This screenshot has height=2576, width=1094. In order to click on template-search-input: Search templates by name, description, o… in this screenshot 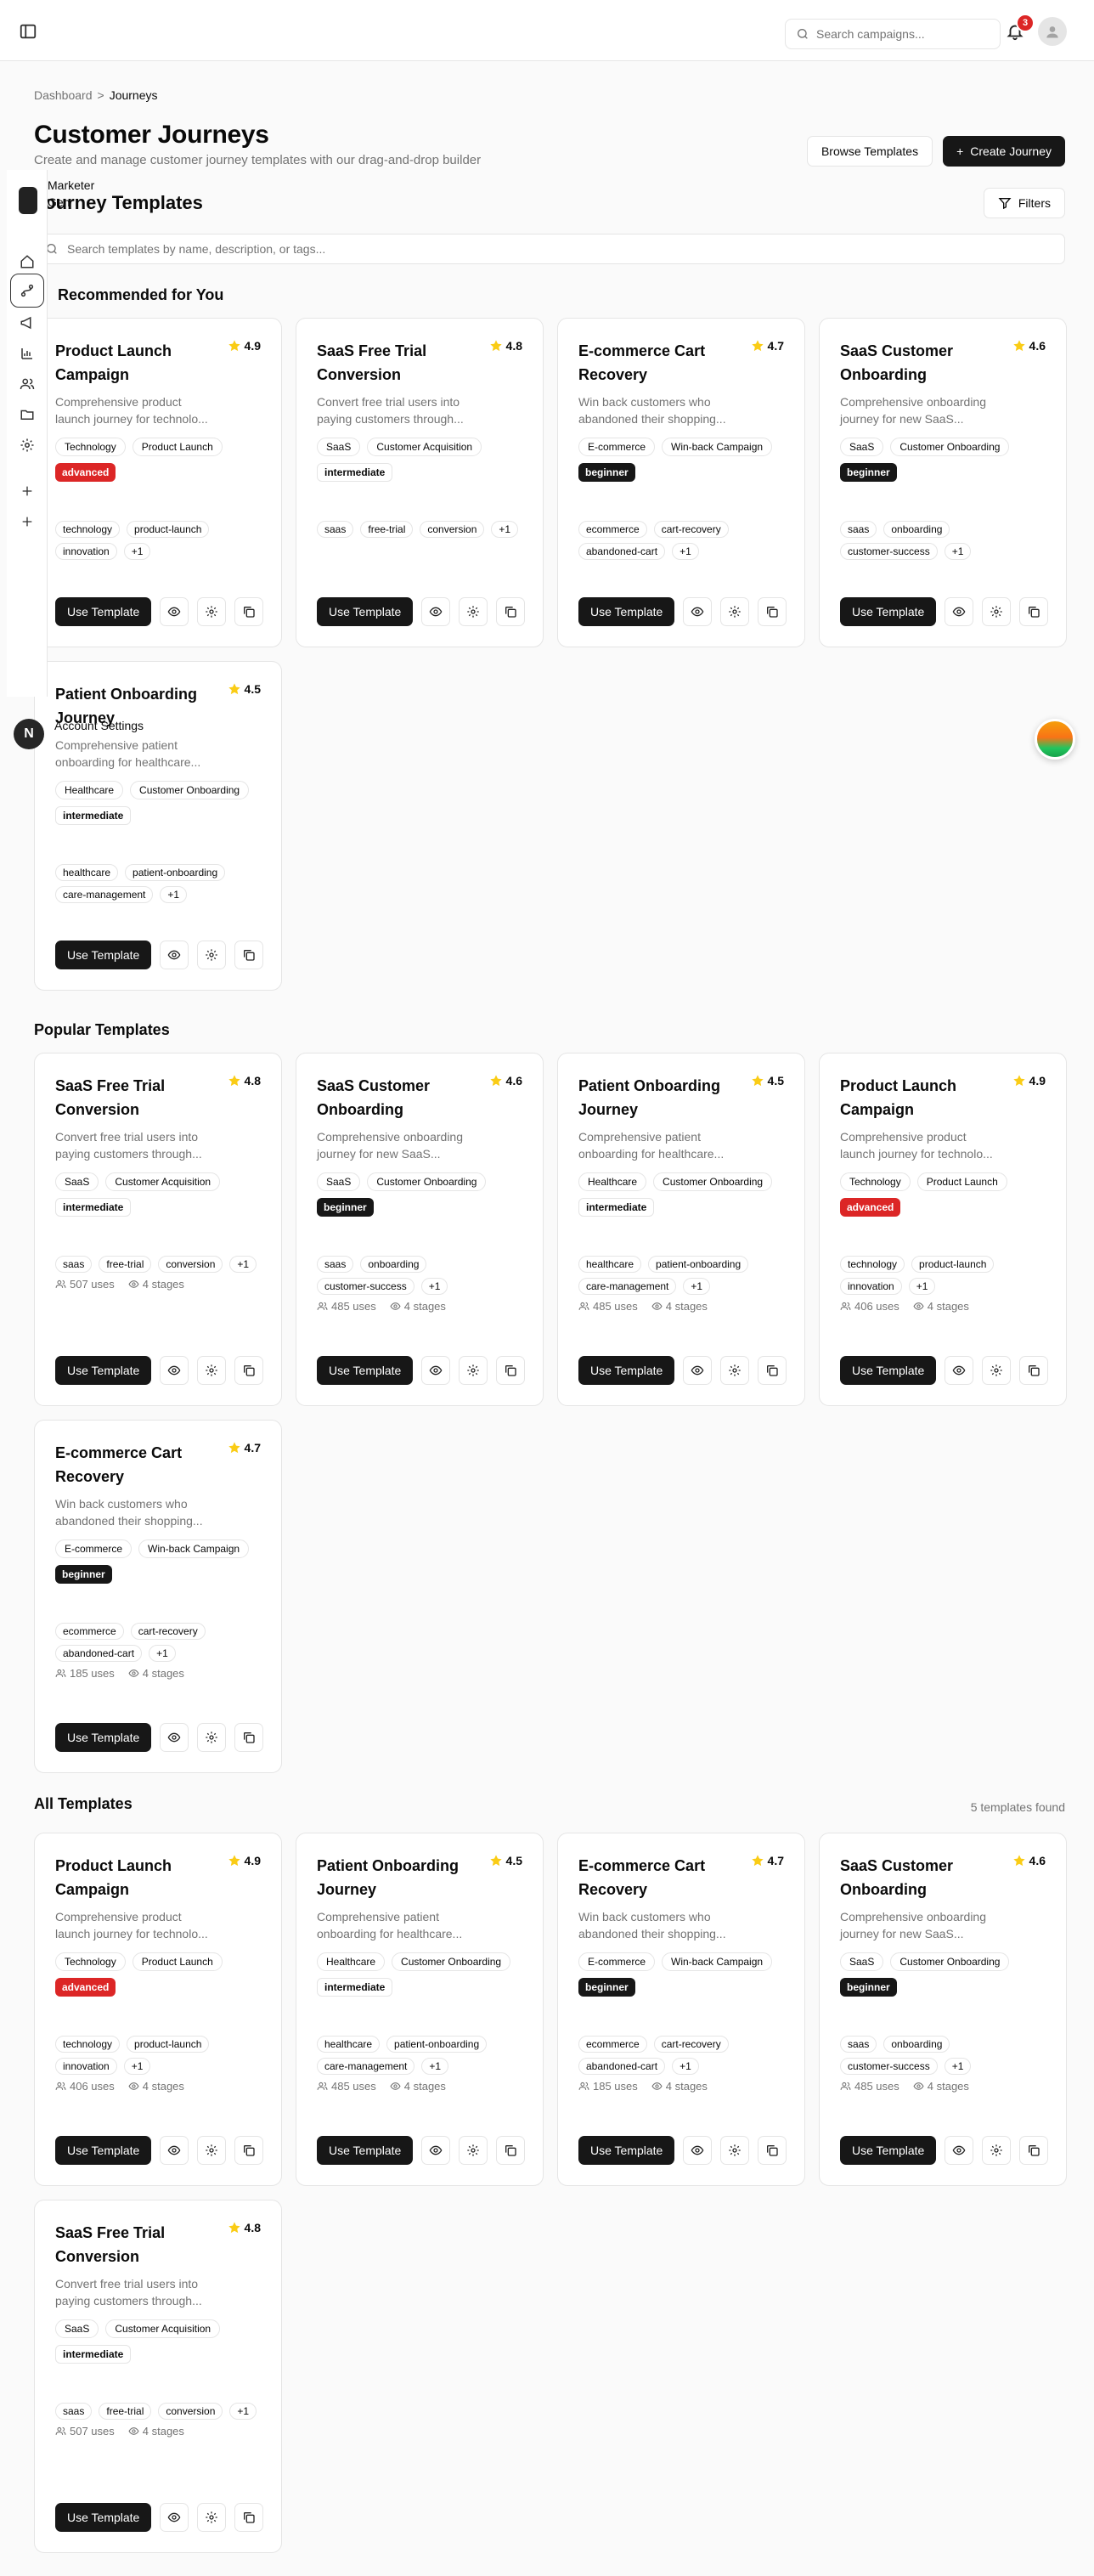, I will do `click(549, 249)`.